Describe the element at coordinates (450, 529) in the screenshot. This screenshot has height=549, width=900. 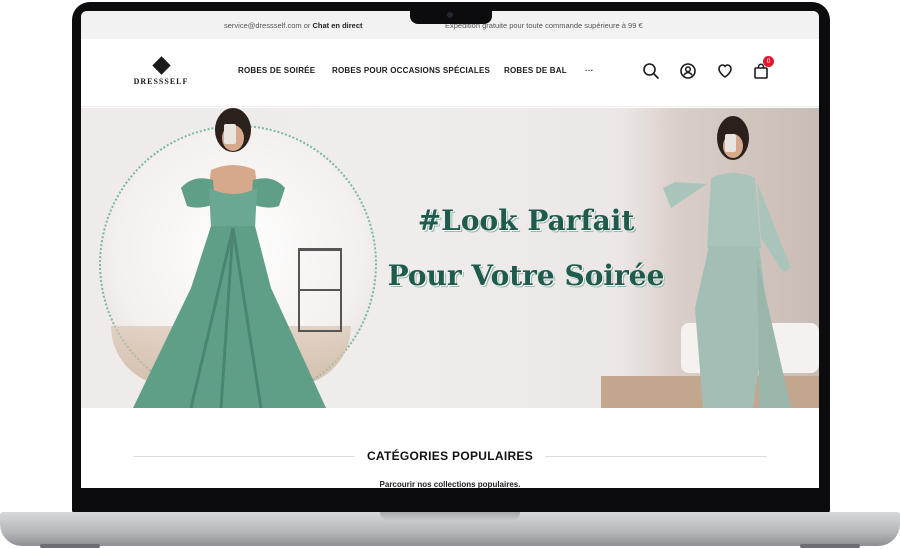
I see `laptop-base` at that location.